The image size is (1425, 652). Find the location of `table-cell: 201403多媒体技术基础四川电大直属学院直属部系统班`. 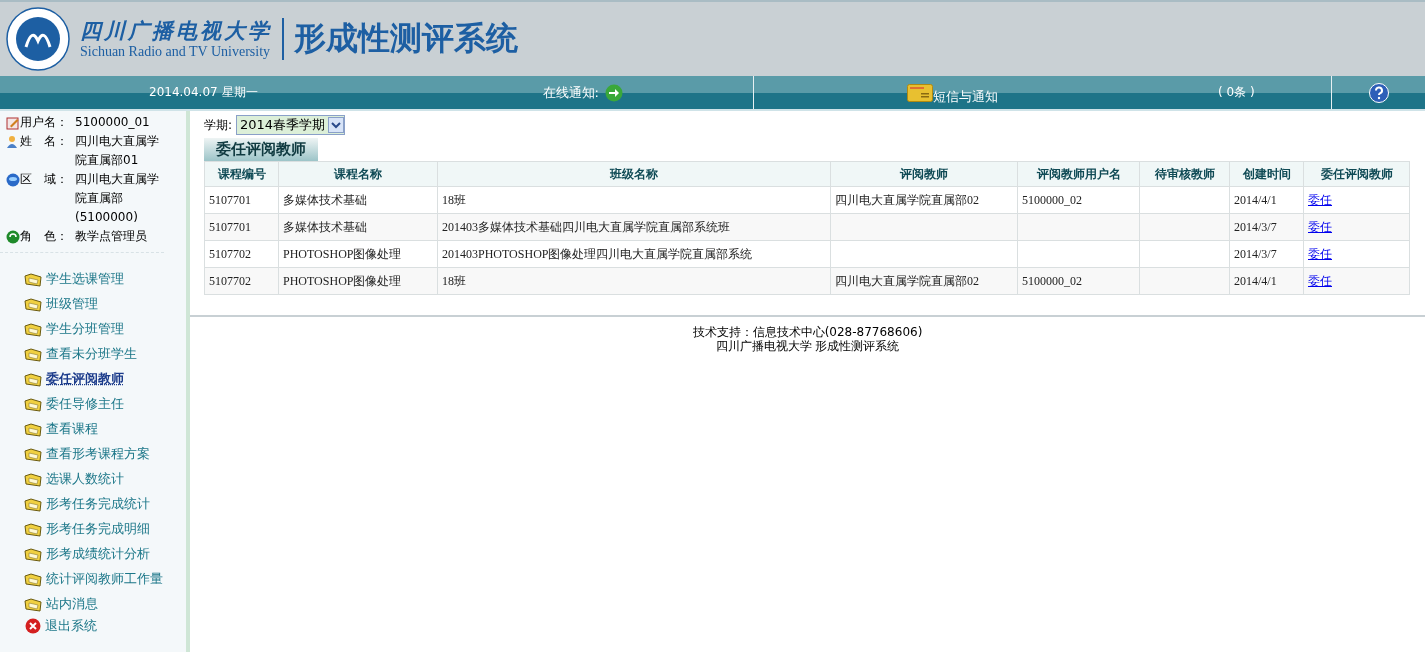

table-cell: 201403多媒体技术基础四川电大直属学院直属部系统班 is located at coordinates (586, 226).